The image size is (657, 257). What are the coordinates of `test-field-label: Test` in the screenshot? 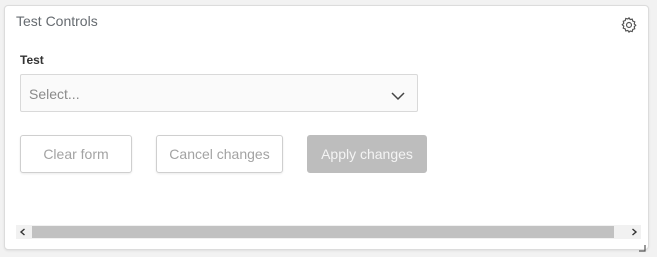 It's located at (32, 60).